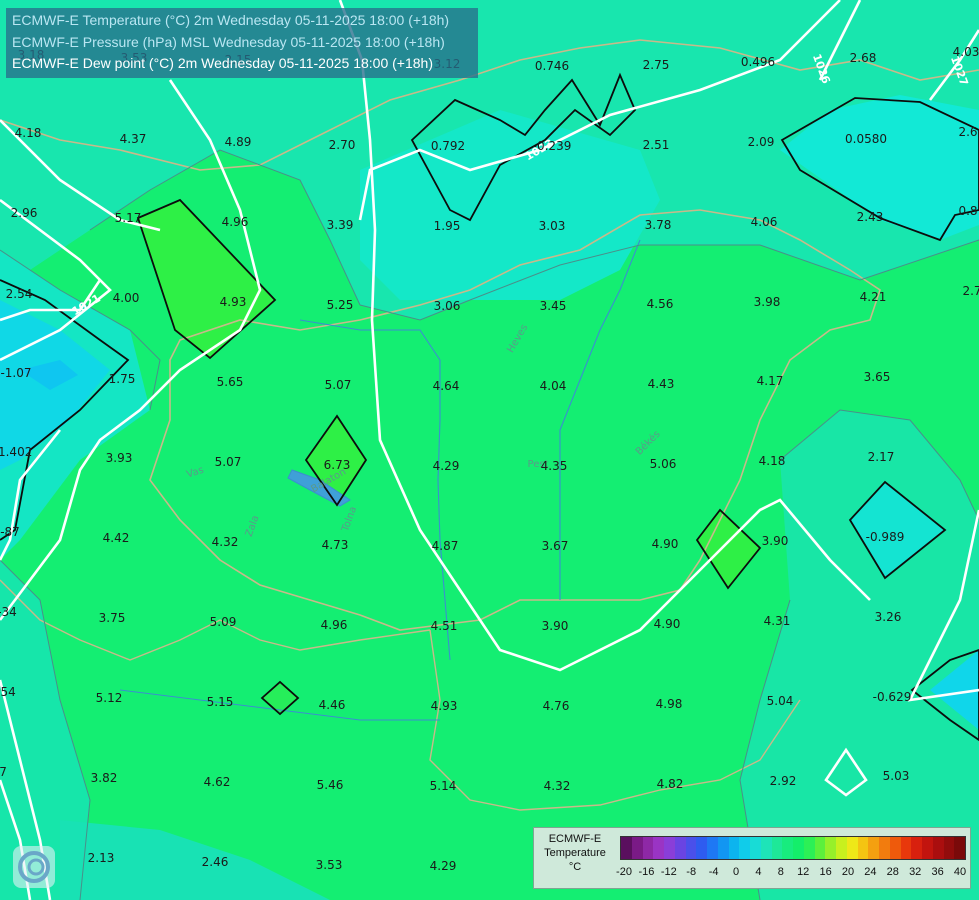 The height and width of the screenshot is (900, 979). I want to click on value-label: -0.629, so click(892, 697).